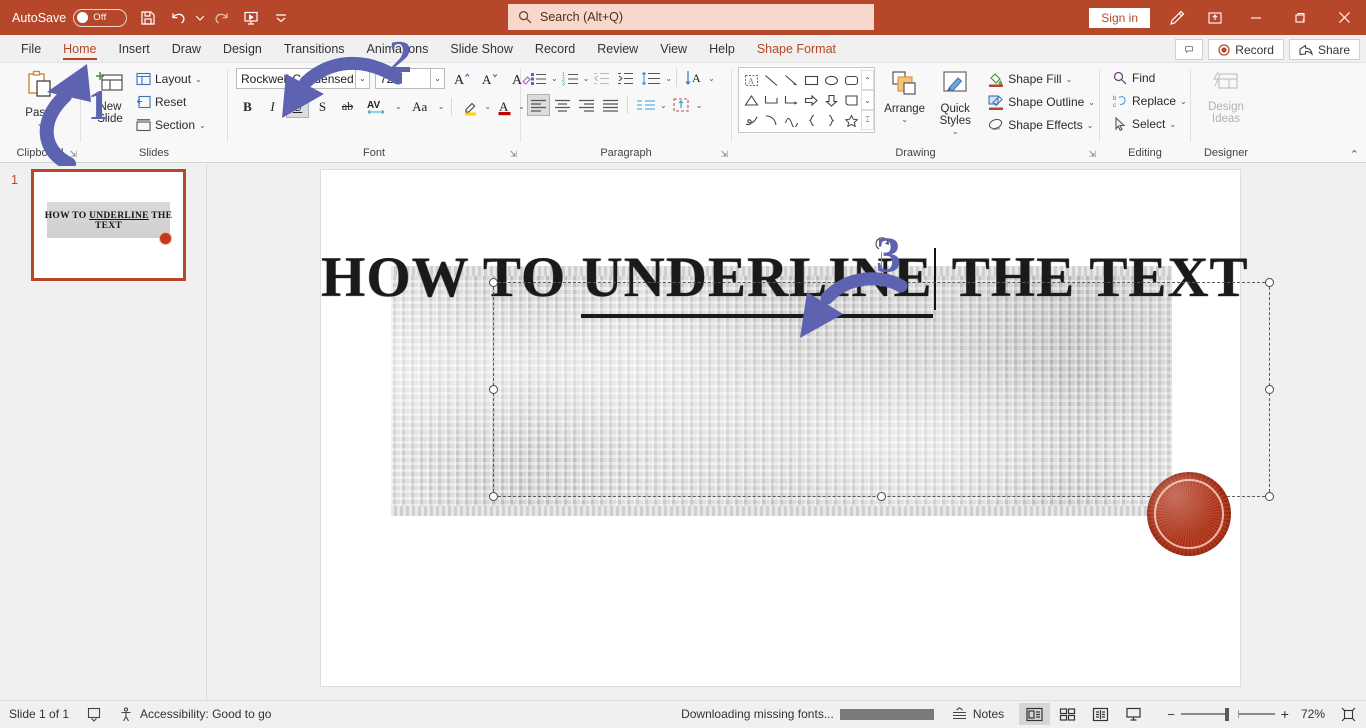 The image size is (1366, 728). I want to click on undo-dropdown-icon, so click(199, 18).